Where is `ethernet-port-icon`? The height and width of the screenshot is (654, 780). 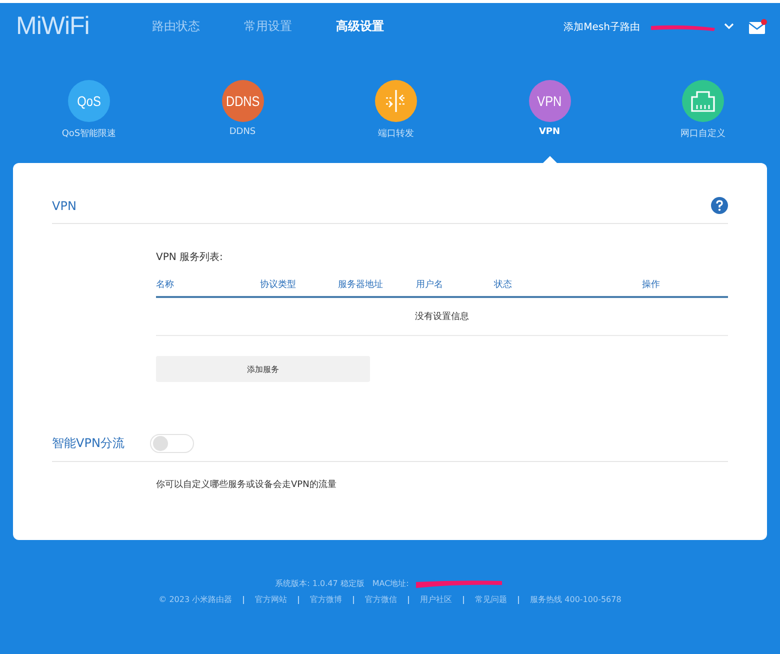
ethernet-port-icon is located at coordinates (703, 101).